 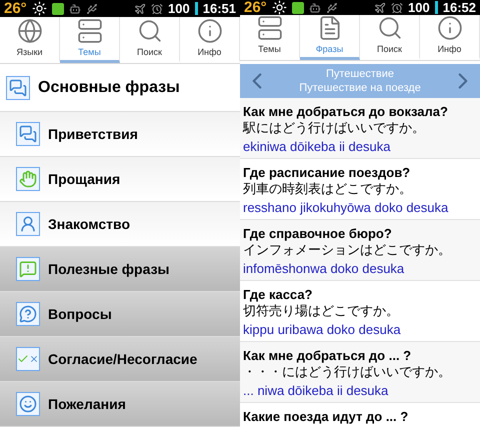 I want to click on topic-item: Согласие/Несогласие, so click(x=120, y=359).